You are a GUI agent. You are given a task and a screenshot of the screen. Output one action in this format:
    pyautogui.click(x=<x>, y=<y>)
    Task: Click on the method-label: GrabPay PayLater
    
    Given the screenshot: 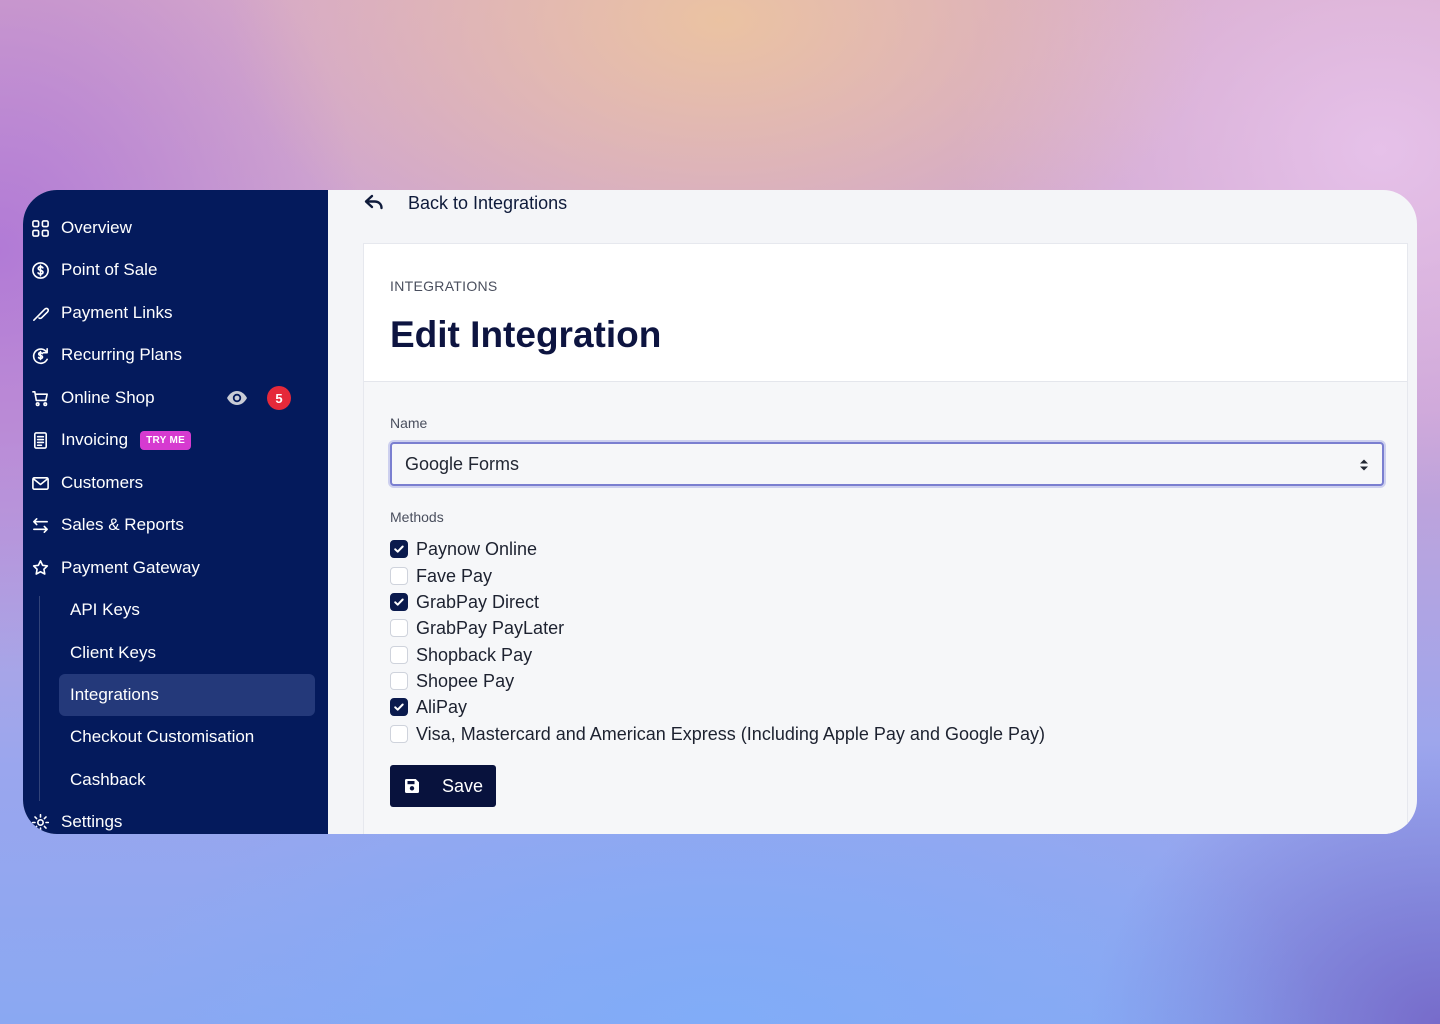 What is the action you would take?
    pyautogui.click(x=490, y=627)
    